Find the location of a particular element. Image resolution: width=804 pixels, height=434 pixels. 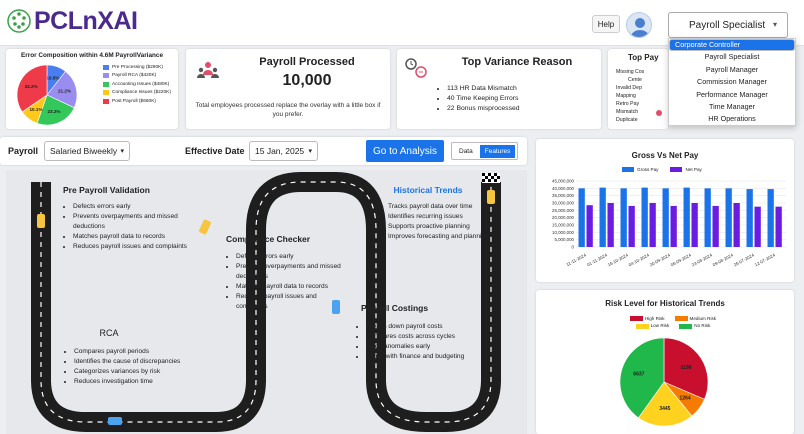

pre-validation-title: Pre Payroll Validation is located at coordinates (106, 190).